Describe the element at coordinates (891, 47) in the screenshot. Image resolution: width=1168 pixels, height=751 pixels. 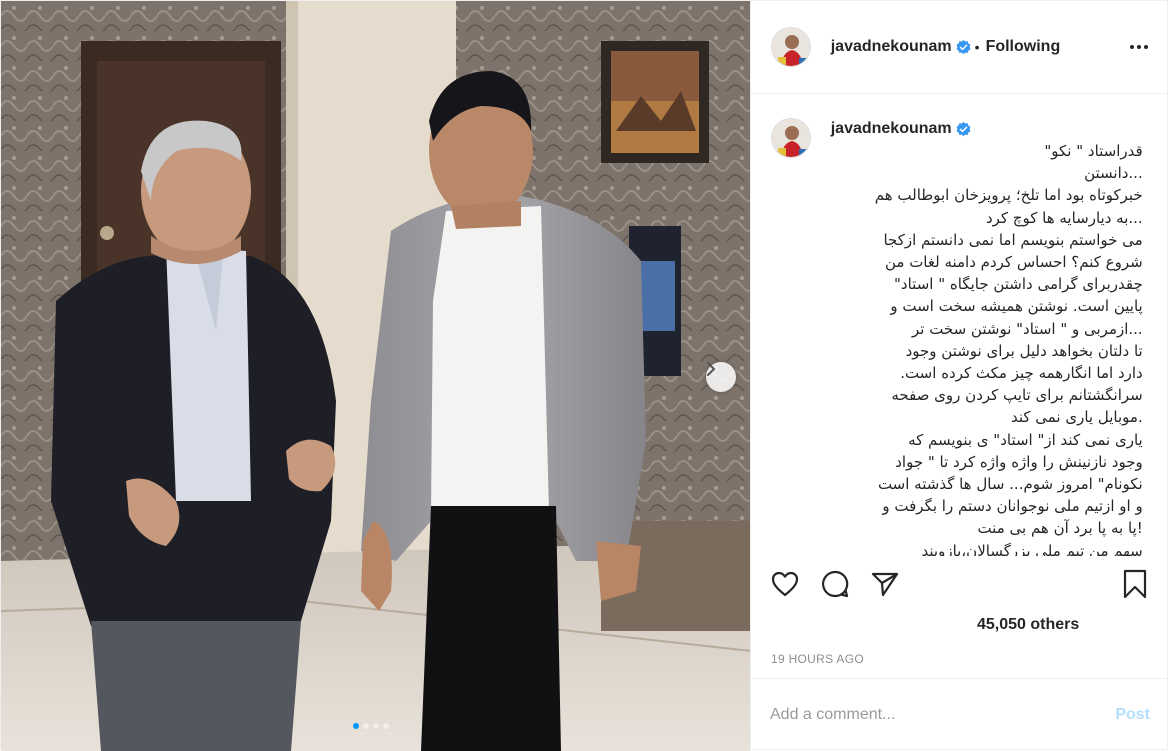
I see `author-username: javadnekounam` at that location.